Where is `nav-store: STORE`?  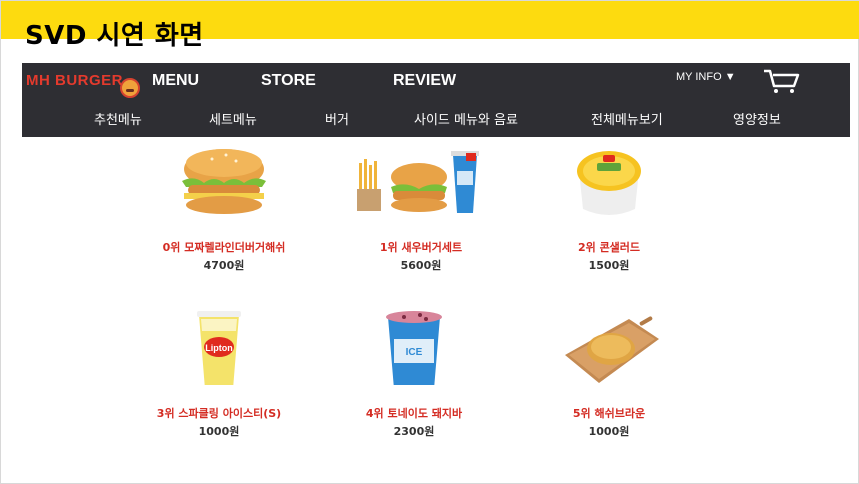
nav-store: STORE is located at coordinates (288, 81).